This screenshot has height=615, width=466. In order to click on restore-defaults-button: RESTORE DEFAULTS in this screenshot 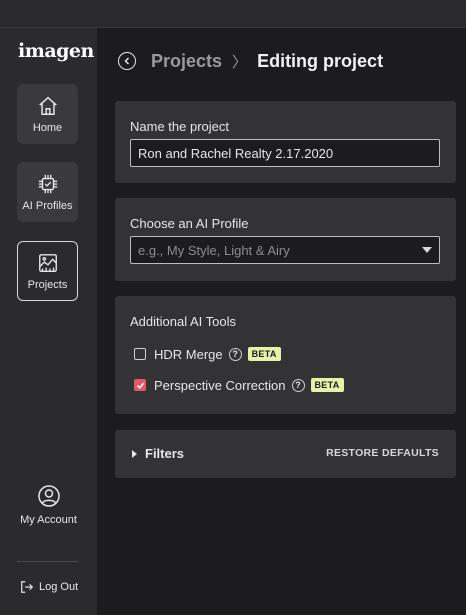, I will do `click(382, 453)`.